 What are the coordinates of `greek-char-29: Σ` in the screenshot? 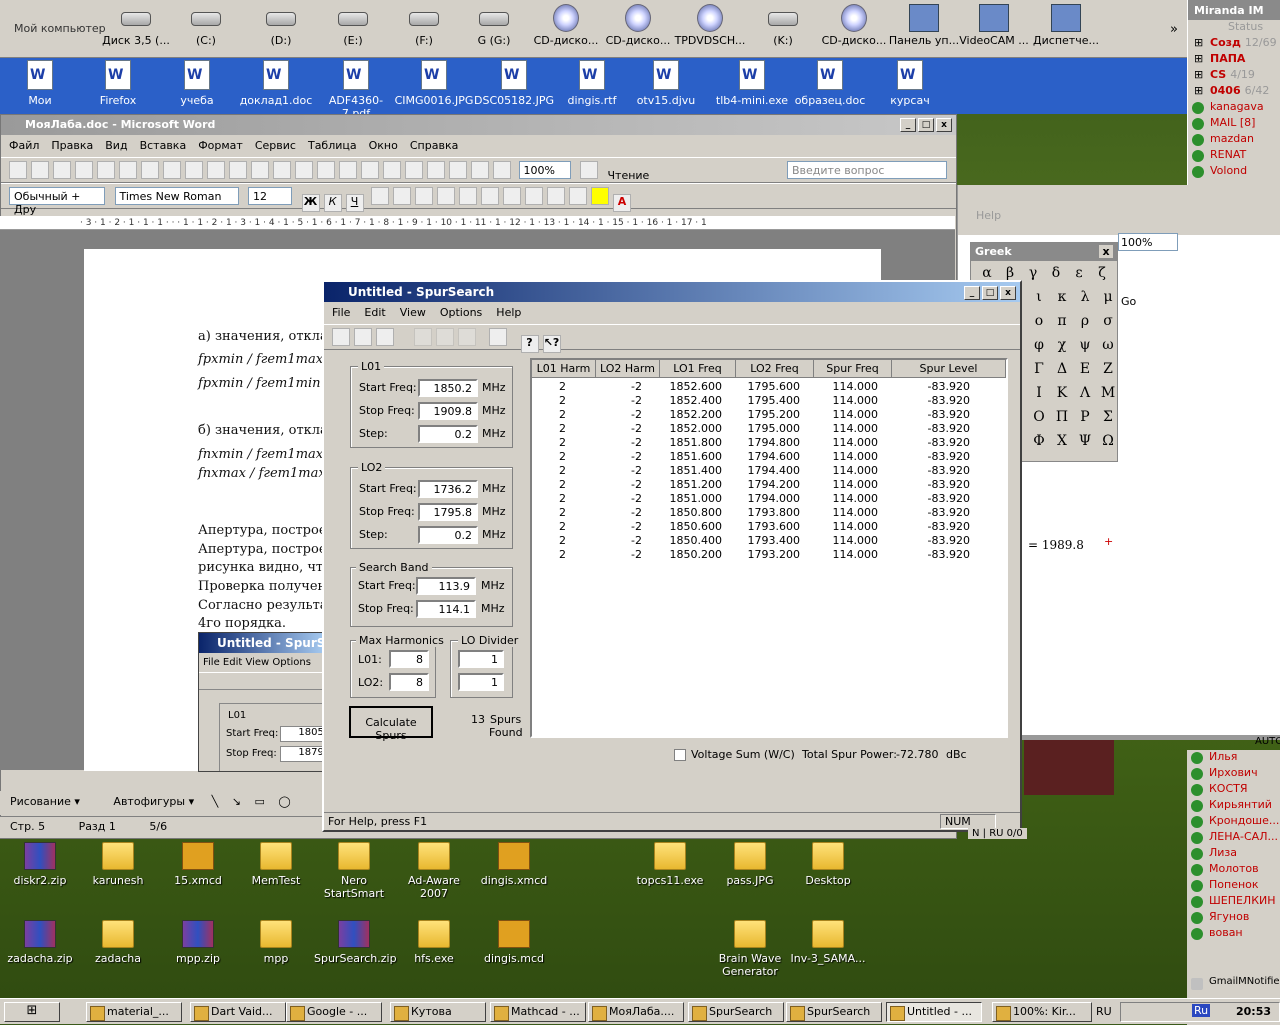 It's located at (1108, 420).